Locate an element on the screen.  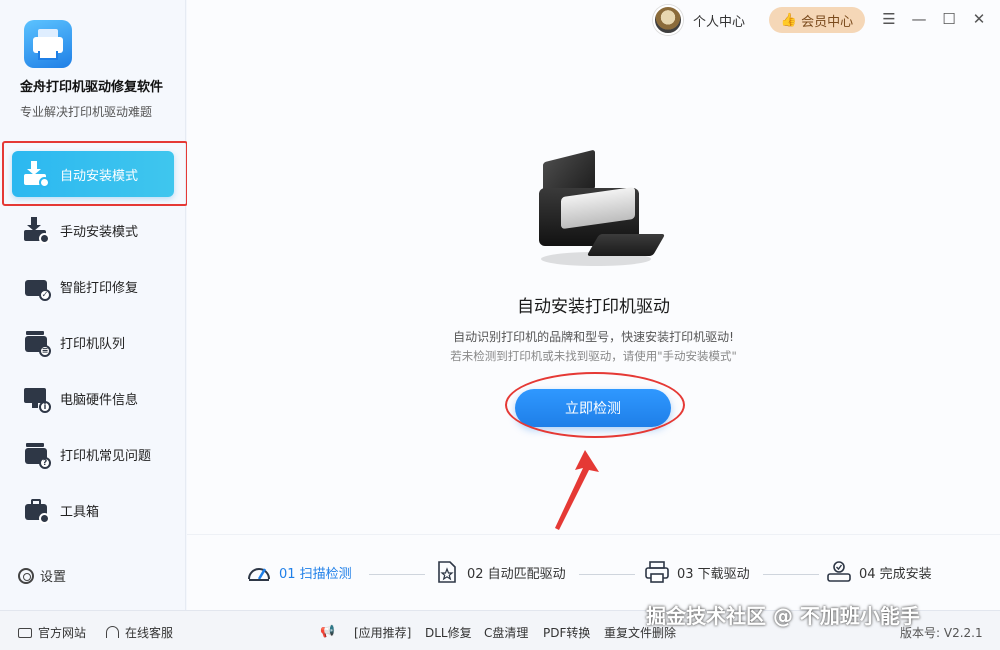
sidebar-item-manual-install: 手动安装模式 is located at coordinates (93, 230).